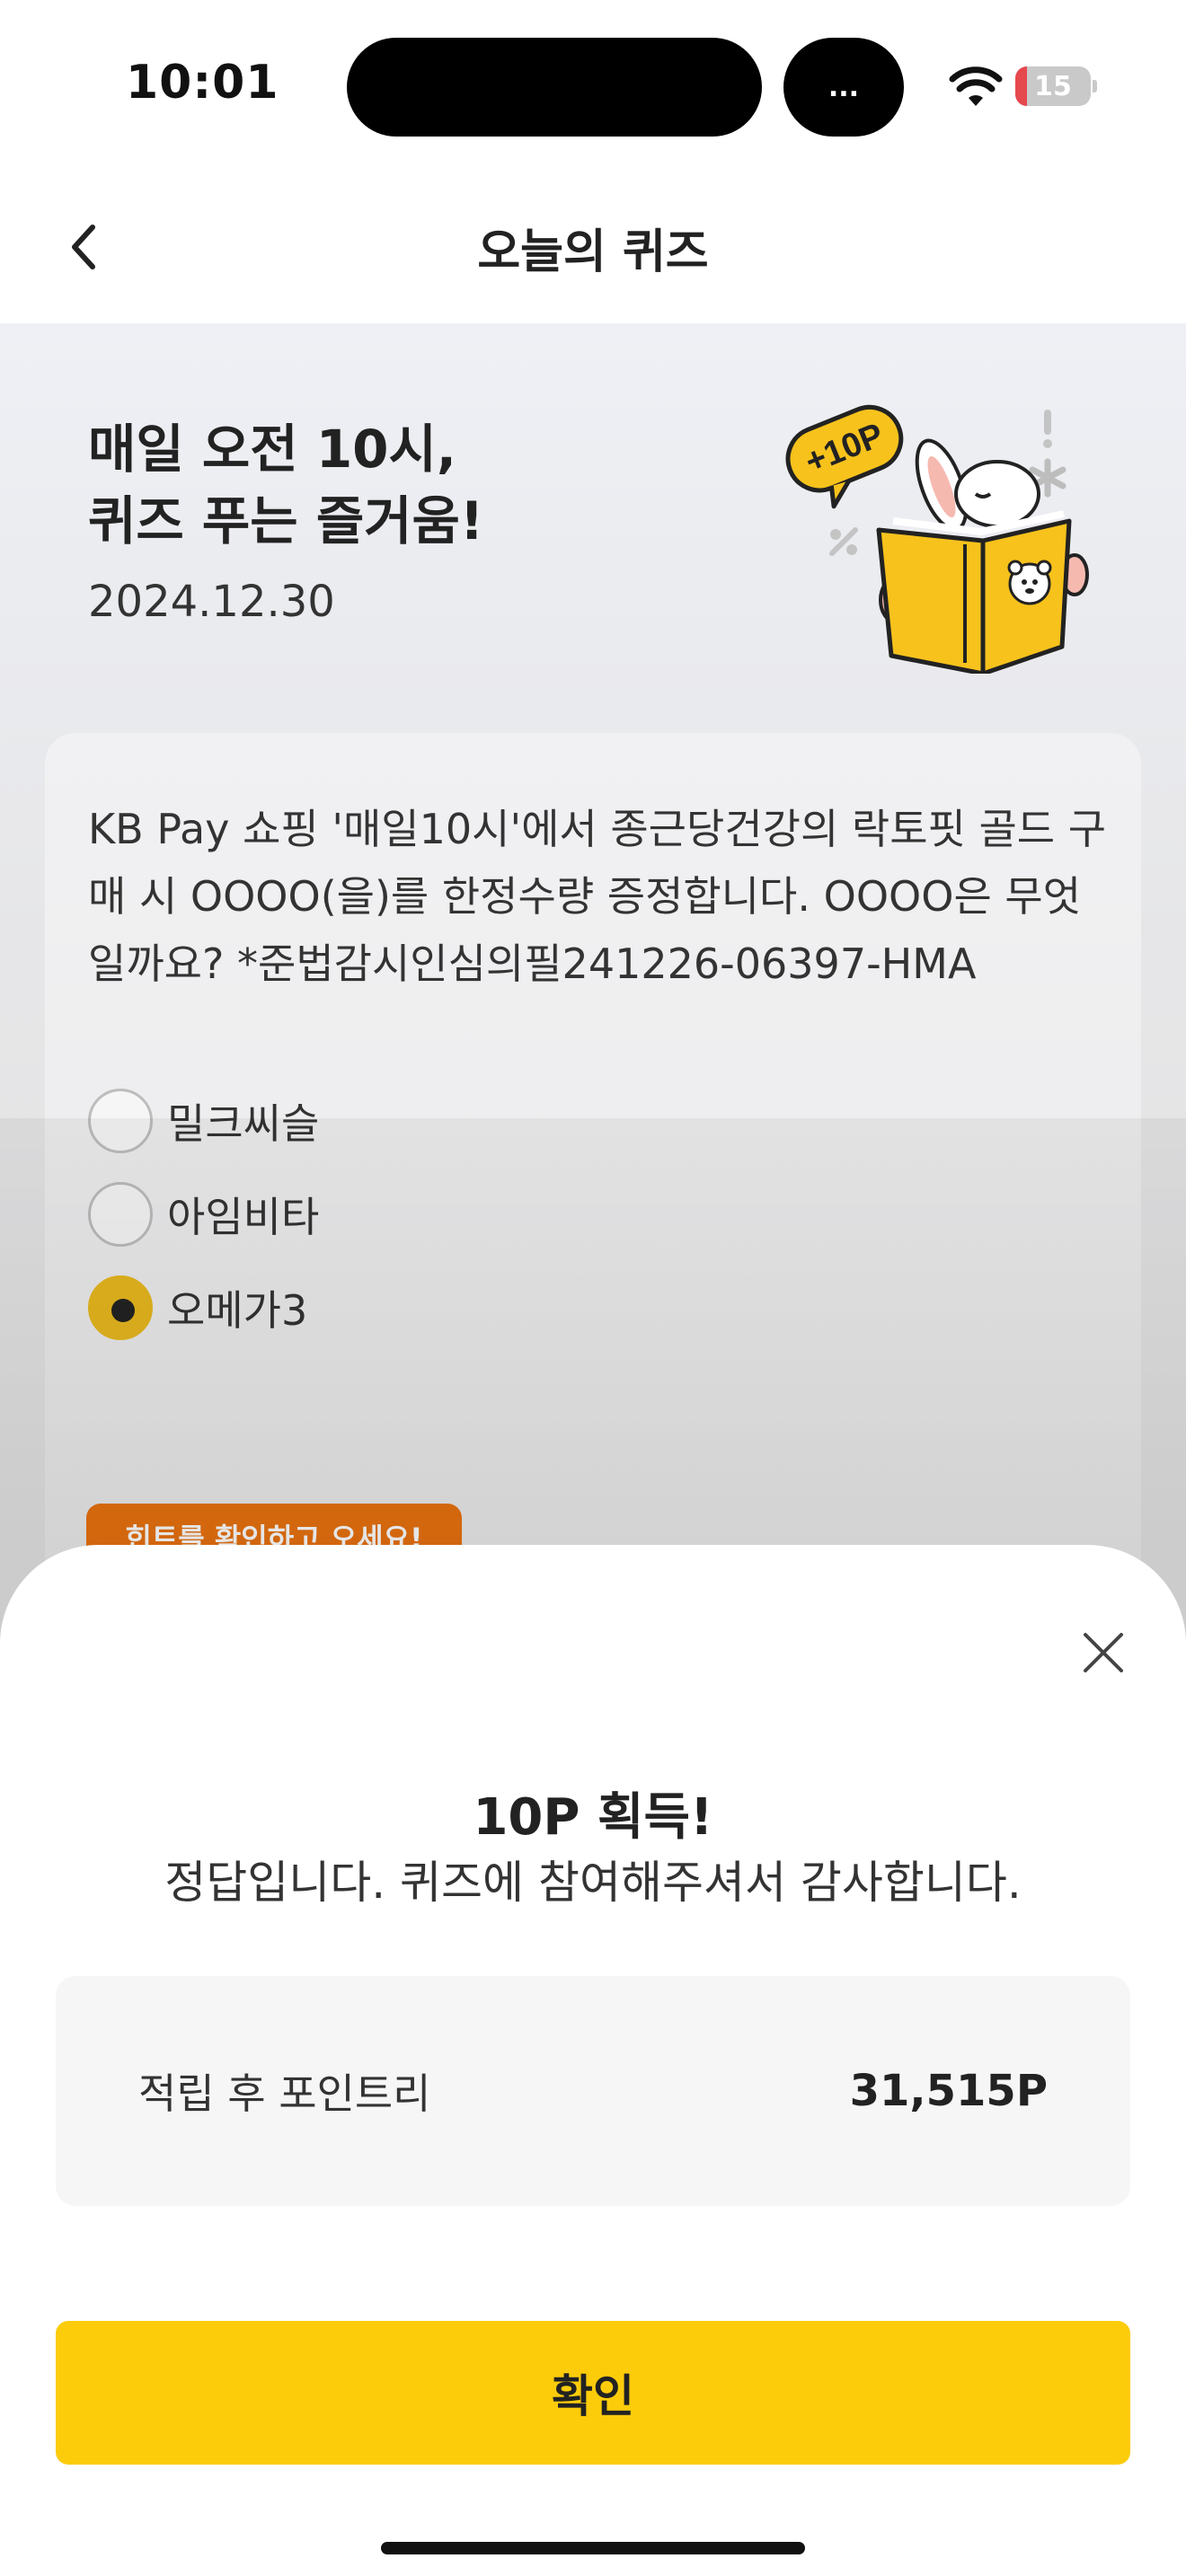 The image size is (1186, 2576). I want to click on status-time: 10:01, so click(202, 83).